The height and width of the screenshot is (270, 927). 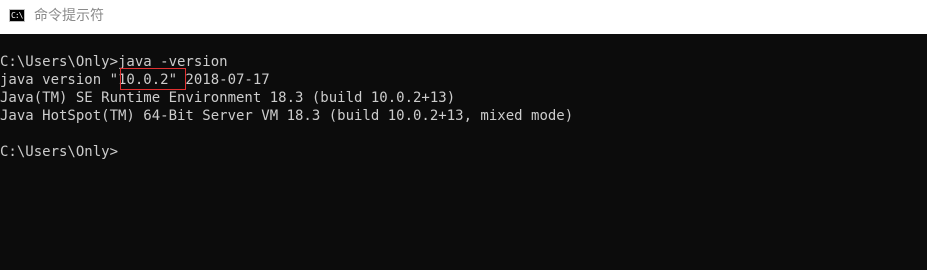 I want to click on version-highlight-box, so click(x=153, y=79).